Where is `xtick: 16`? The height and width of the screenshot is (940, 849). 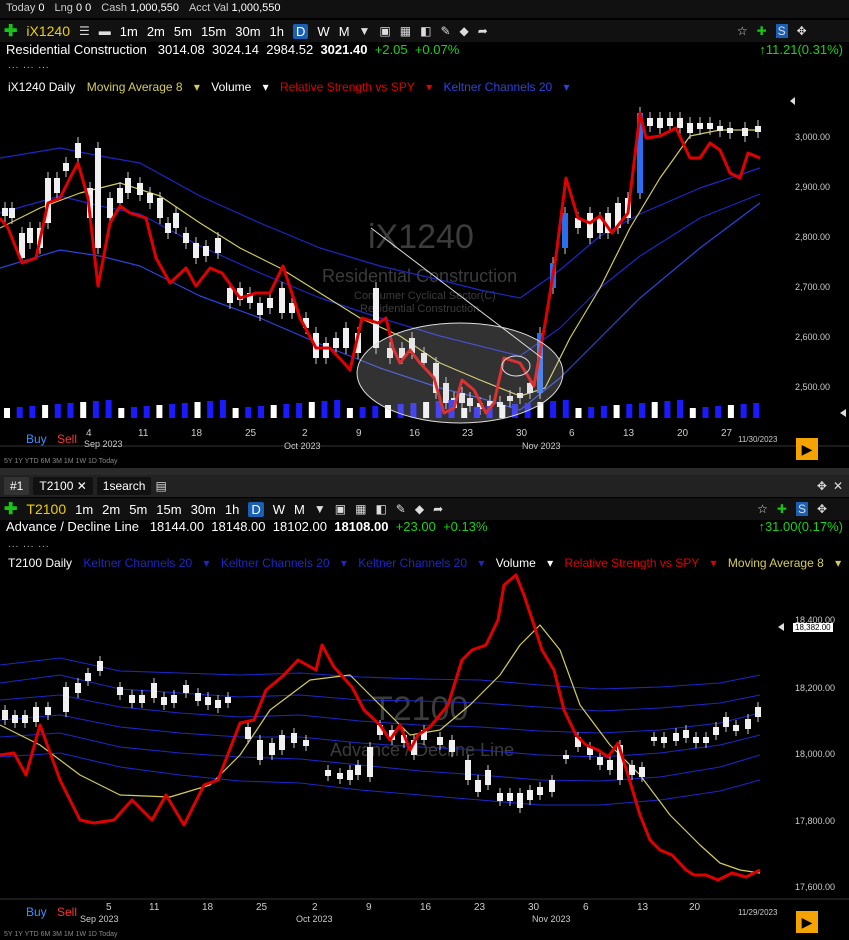
xtick: 16 is located at coordinates (426, 907).